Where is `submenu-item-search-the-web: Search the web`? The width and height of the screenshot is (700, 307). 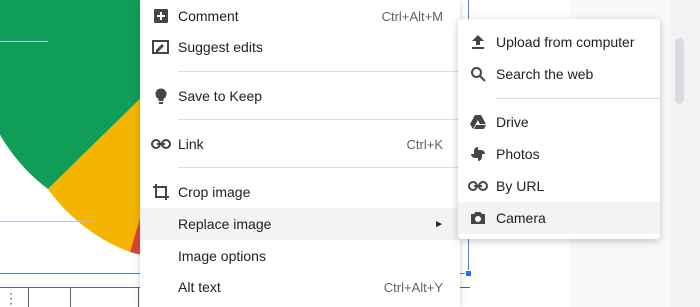
submenu-item-search-the-web: Search the web is located at coordinates (559, 74).